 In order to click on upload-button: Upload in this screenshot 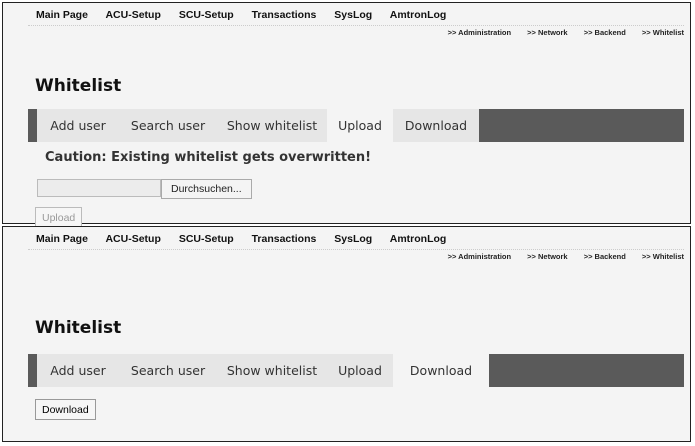, I will do `click(59, 217)`.